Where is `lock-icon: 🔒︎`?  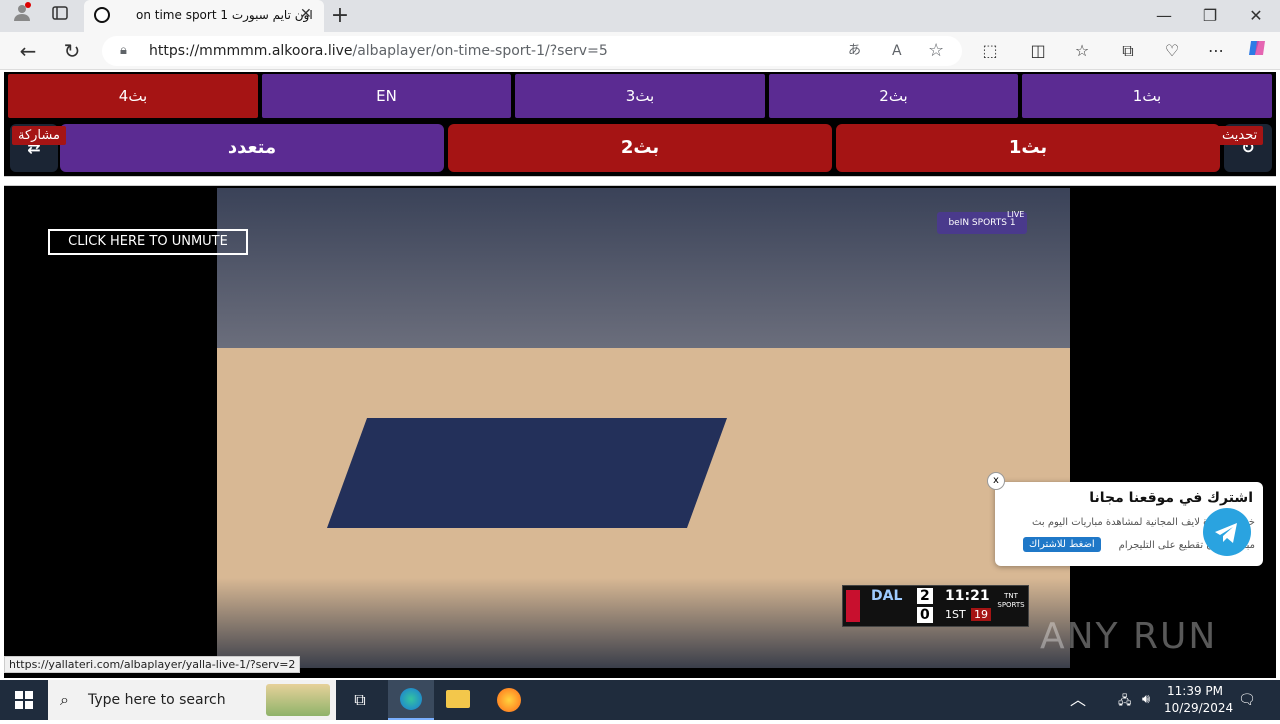
lock-icon: 🔒︎ is located at coordinates (123, 50).